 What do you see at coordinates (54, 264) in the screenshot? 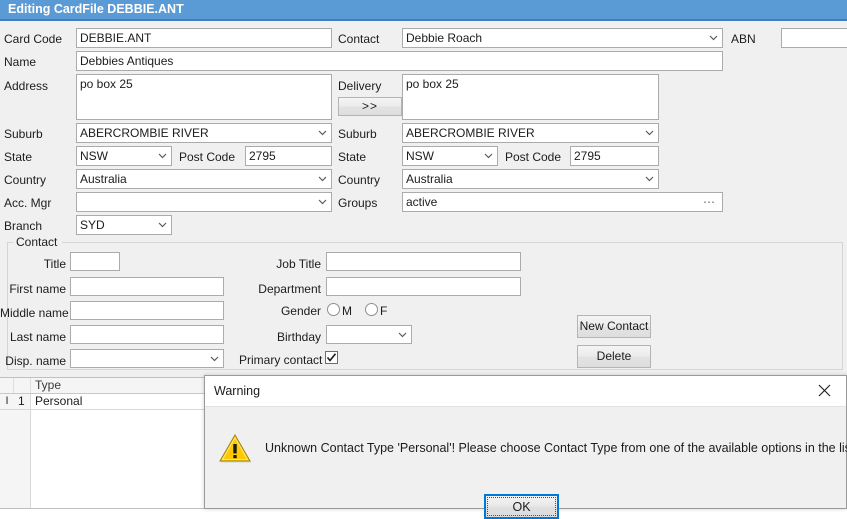
I see `title-label: Title` at bounding box center [54, 264].